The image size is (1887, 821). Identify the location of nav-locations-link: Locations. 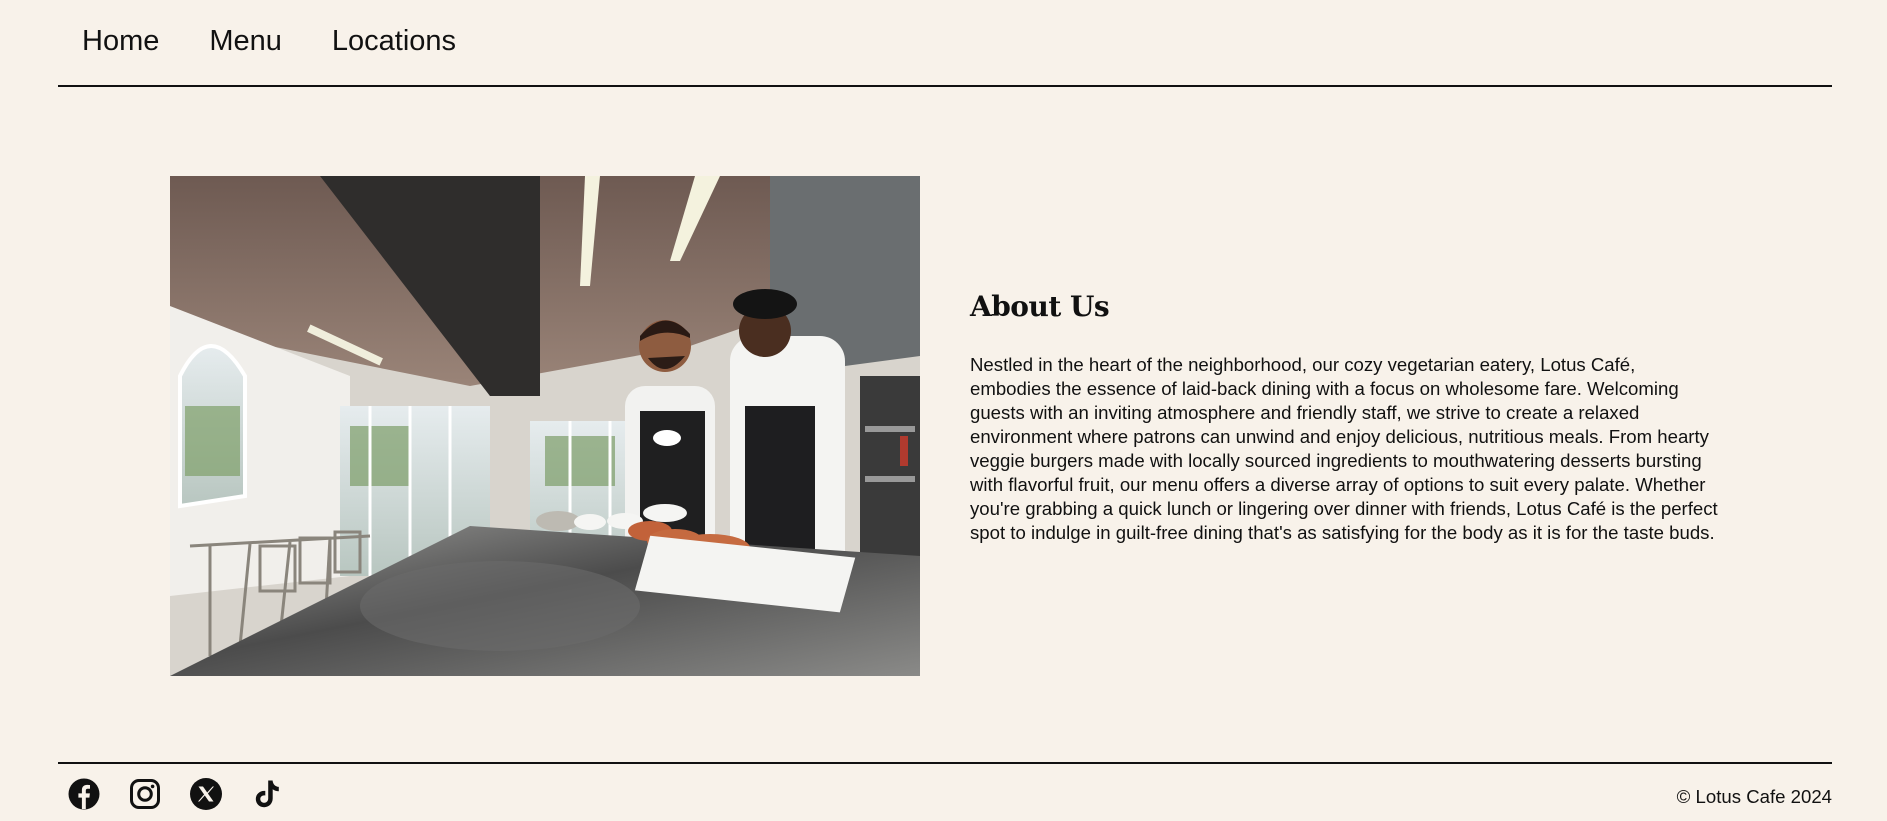
(394, 41).